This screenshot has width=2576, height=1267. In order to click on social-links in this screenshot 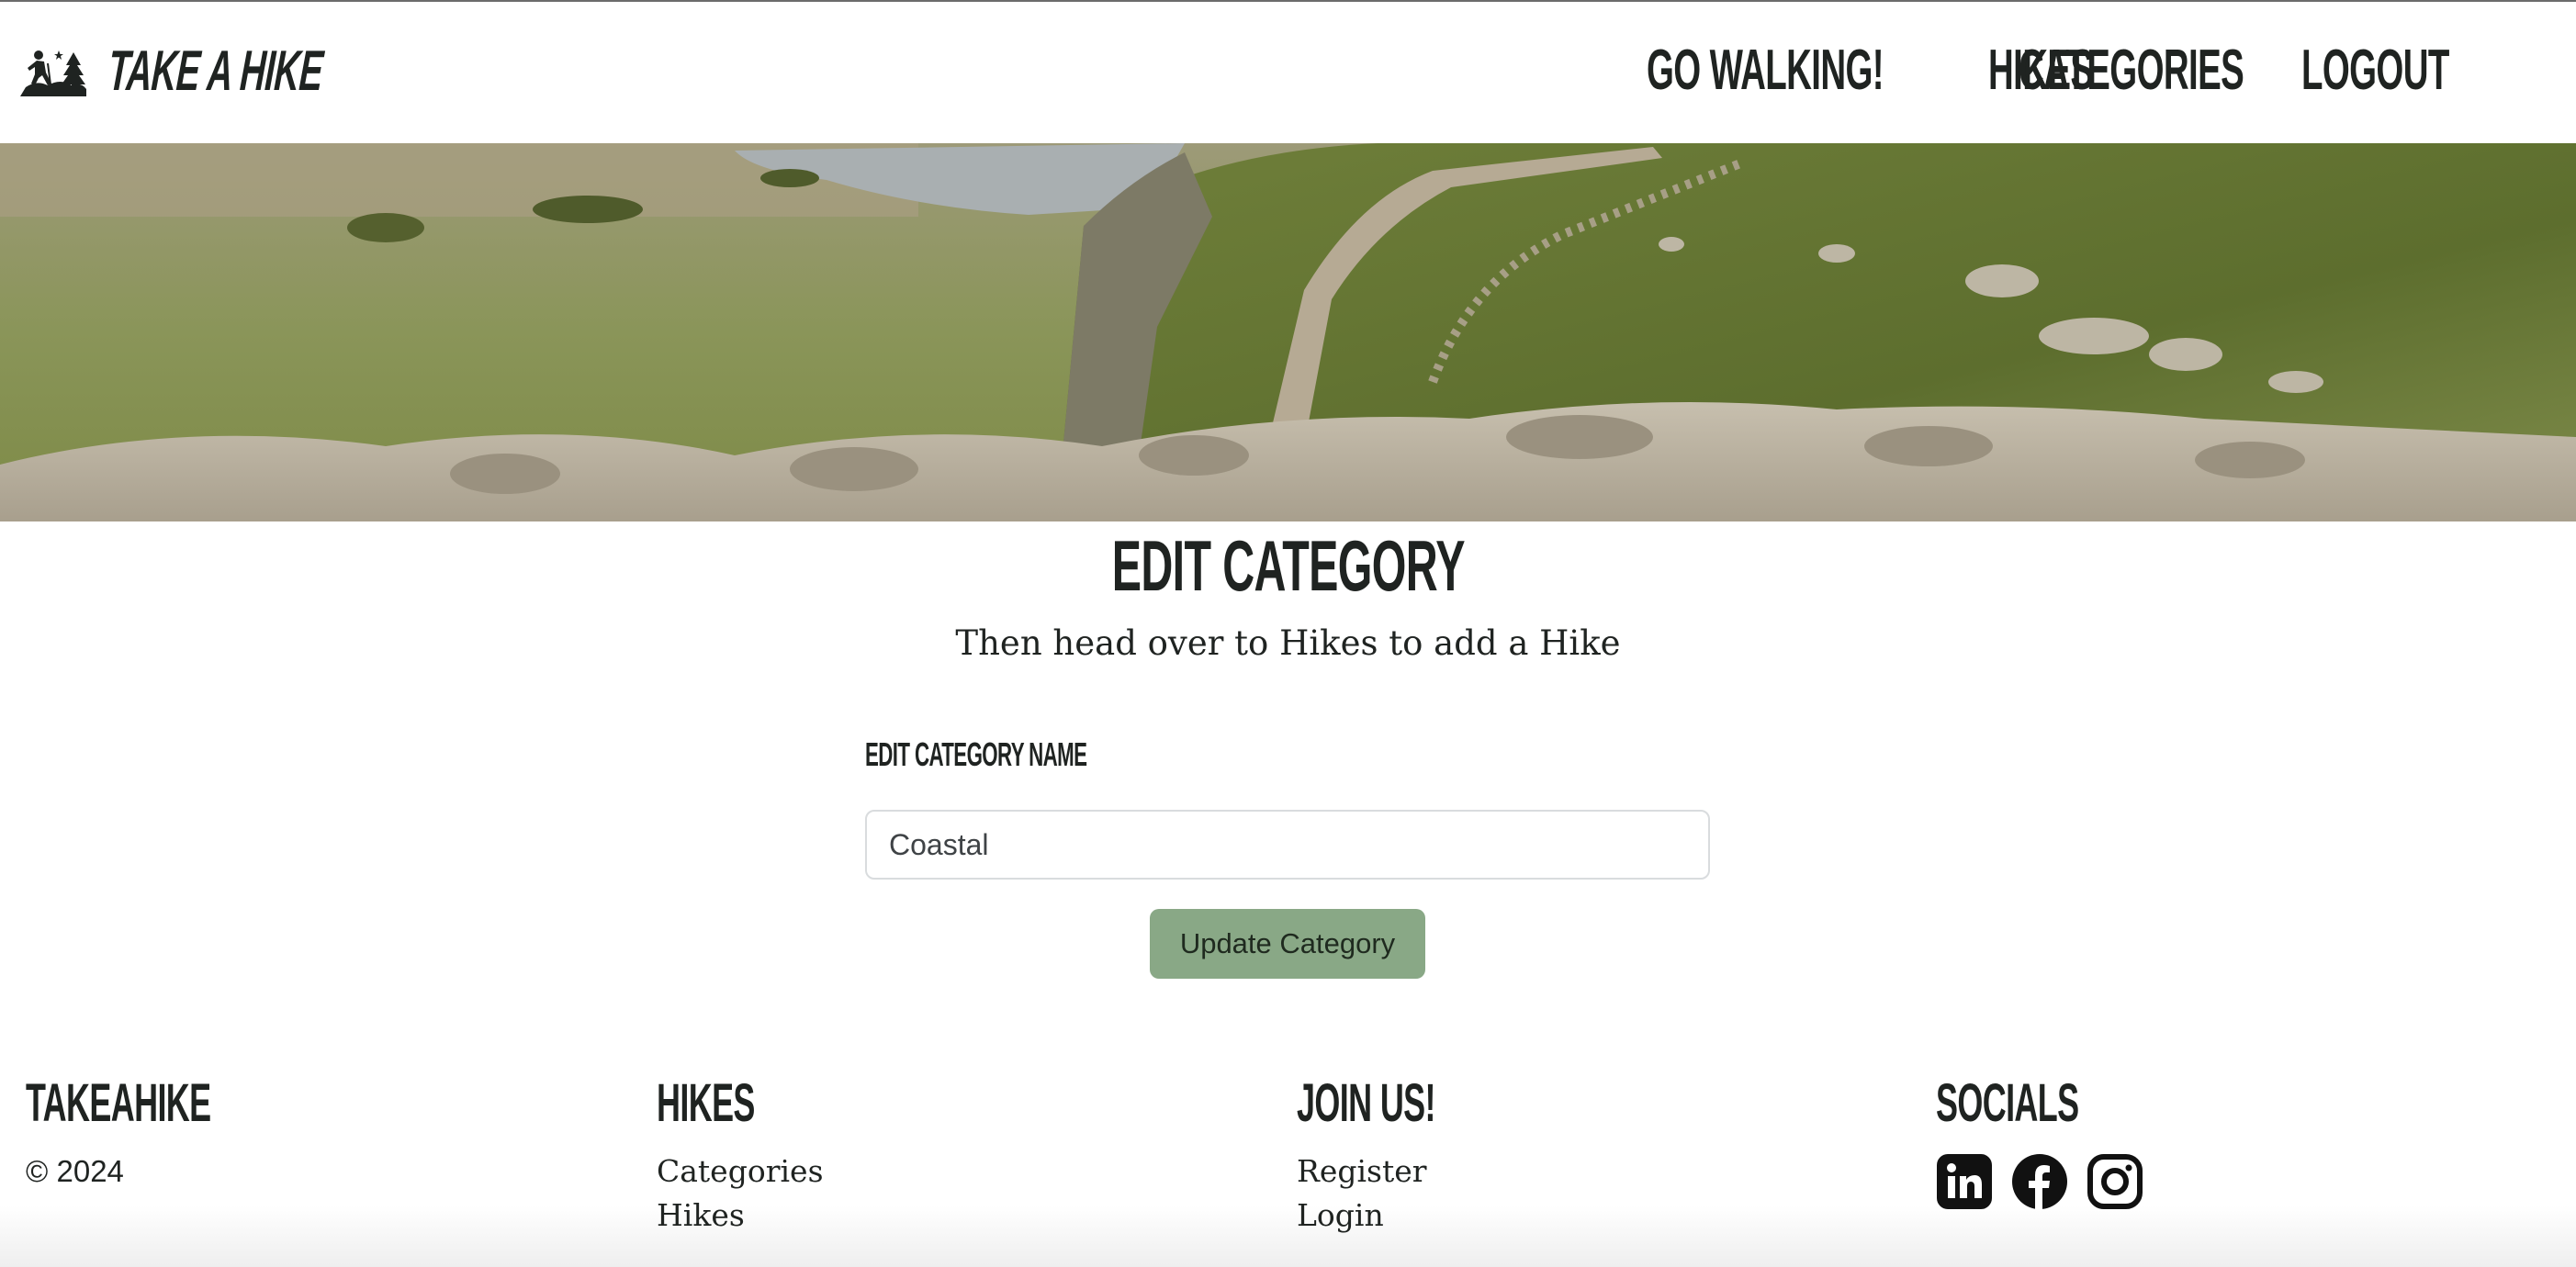, I will do `click(2051, 1181)`.